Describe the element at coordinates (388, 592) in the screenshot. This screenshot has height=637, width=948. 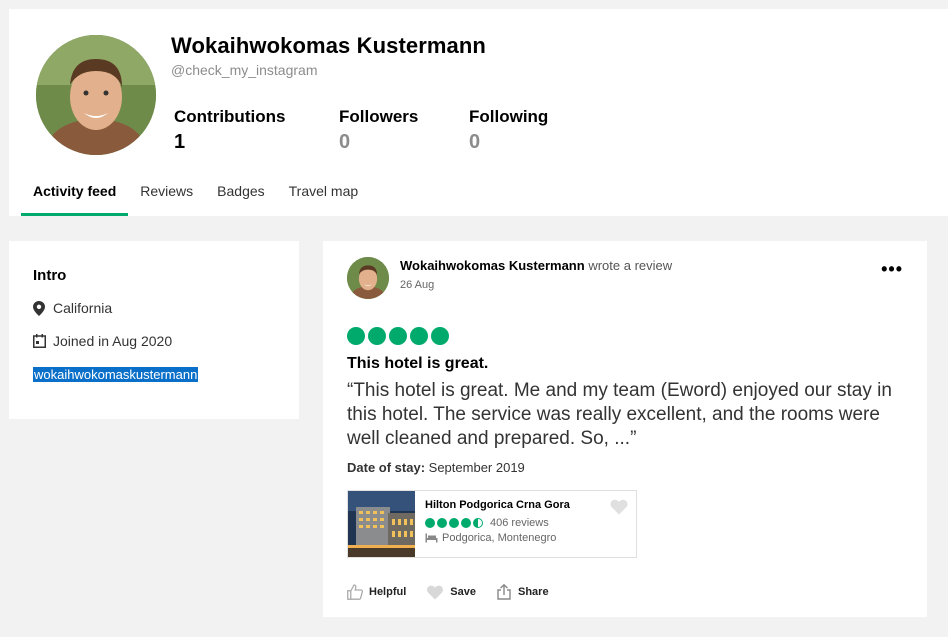
I see `helpful-label: Helpful` at that location.